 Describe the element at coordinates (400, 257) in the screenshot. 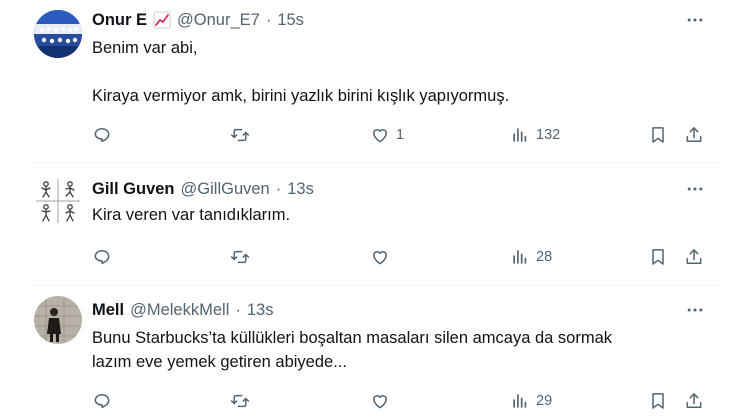

I see `action-bar: 28` at that location.